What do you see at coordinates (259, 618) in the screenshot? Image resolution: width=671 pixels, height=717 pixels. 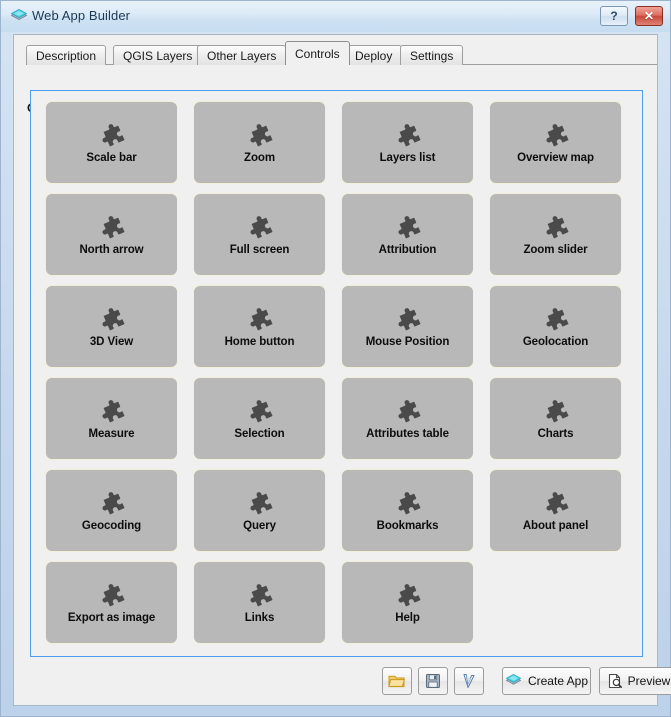 I see `control-tile-label: Links` at bounding box center [259, 618].